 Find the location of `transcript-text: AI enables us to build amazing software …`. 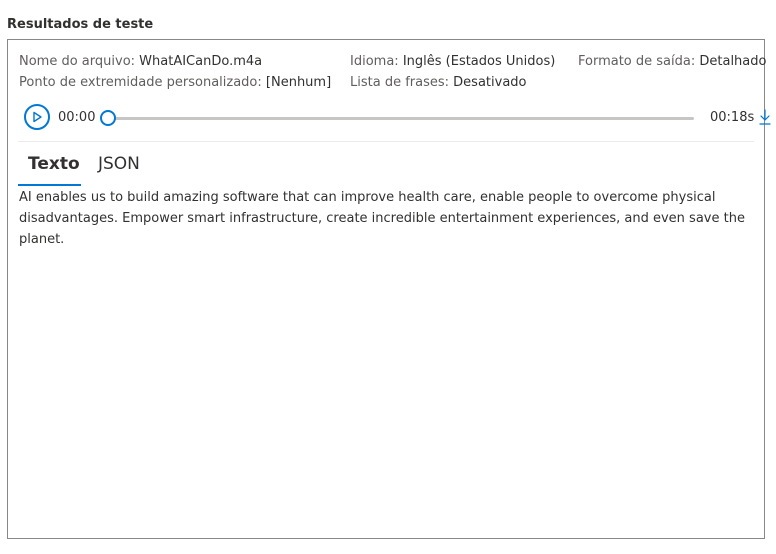

transcript-text: AI enables us to build amazing software … is located at coordinates (382, 218).